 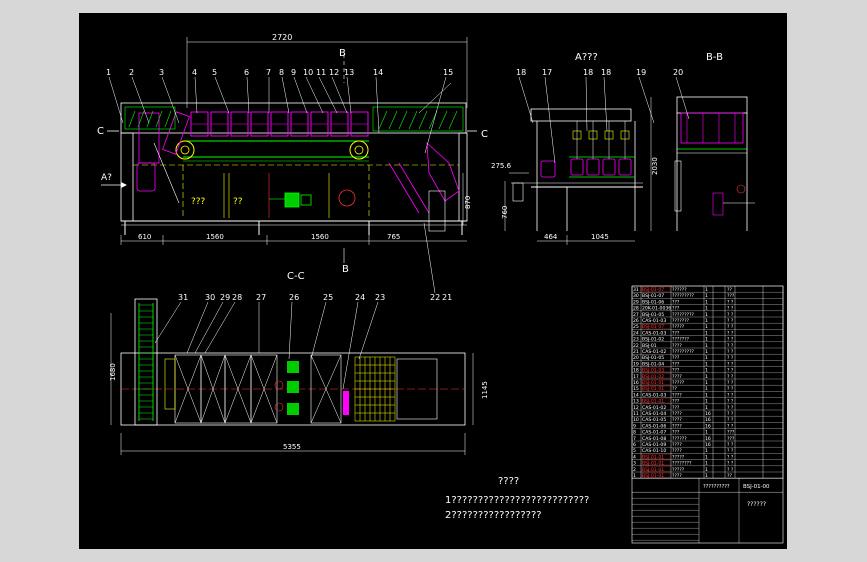 What do you see at coordinates (505, 212) in the screenshot?
I see `dim-side-760: 760` at bounding box center [505, 212].